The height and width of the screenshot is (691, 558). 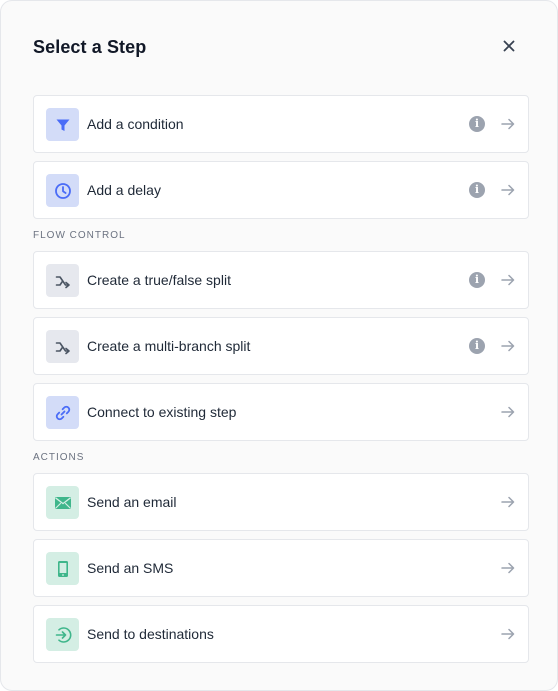 I want to click on link-icon, so click(x=62, y=412).